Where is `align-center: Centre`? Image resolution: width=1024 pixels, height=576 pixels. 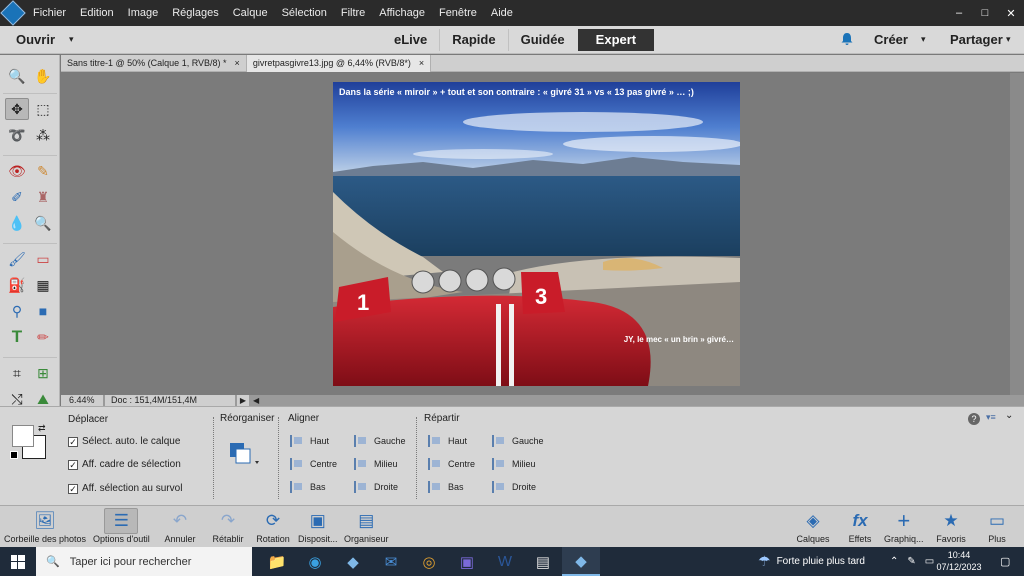
align-center: Centre is located at coordinates (313, 464).